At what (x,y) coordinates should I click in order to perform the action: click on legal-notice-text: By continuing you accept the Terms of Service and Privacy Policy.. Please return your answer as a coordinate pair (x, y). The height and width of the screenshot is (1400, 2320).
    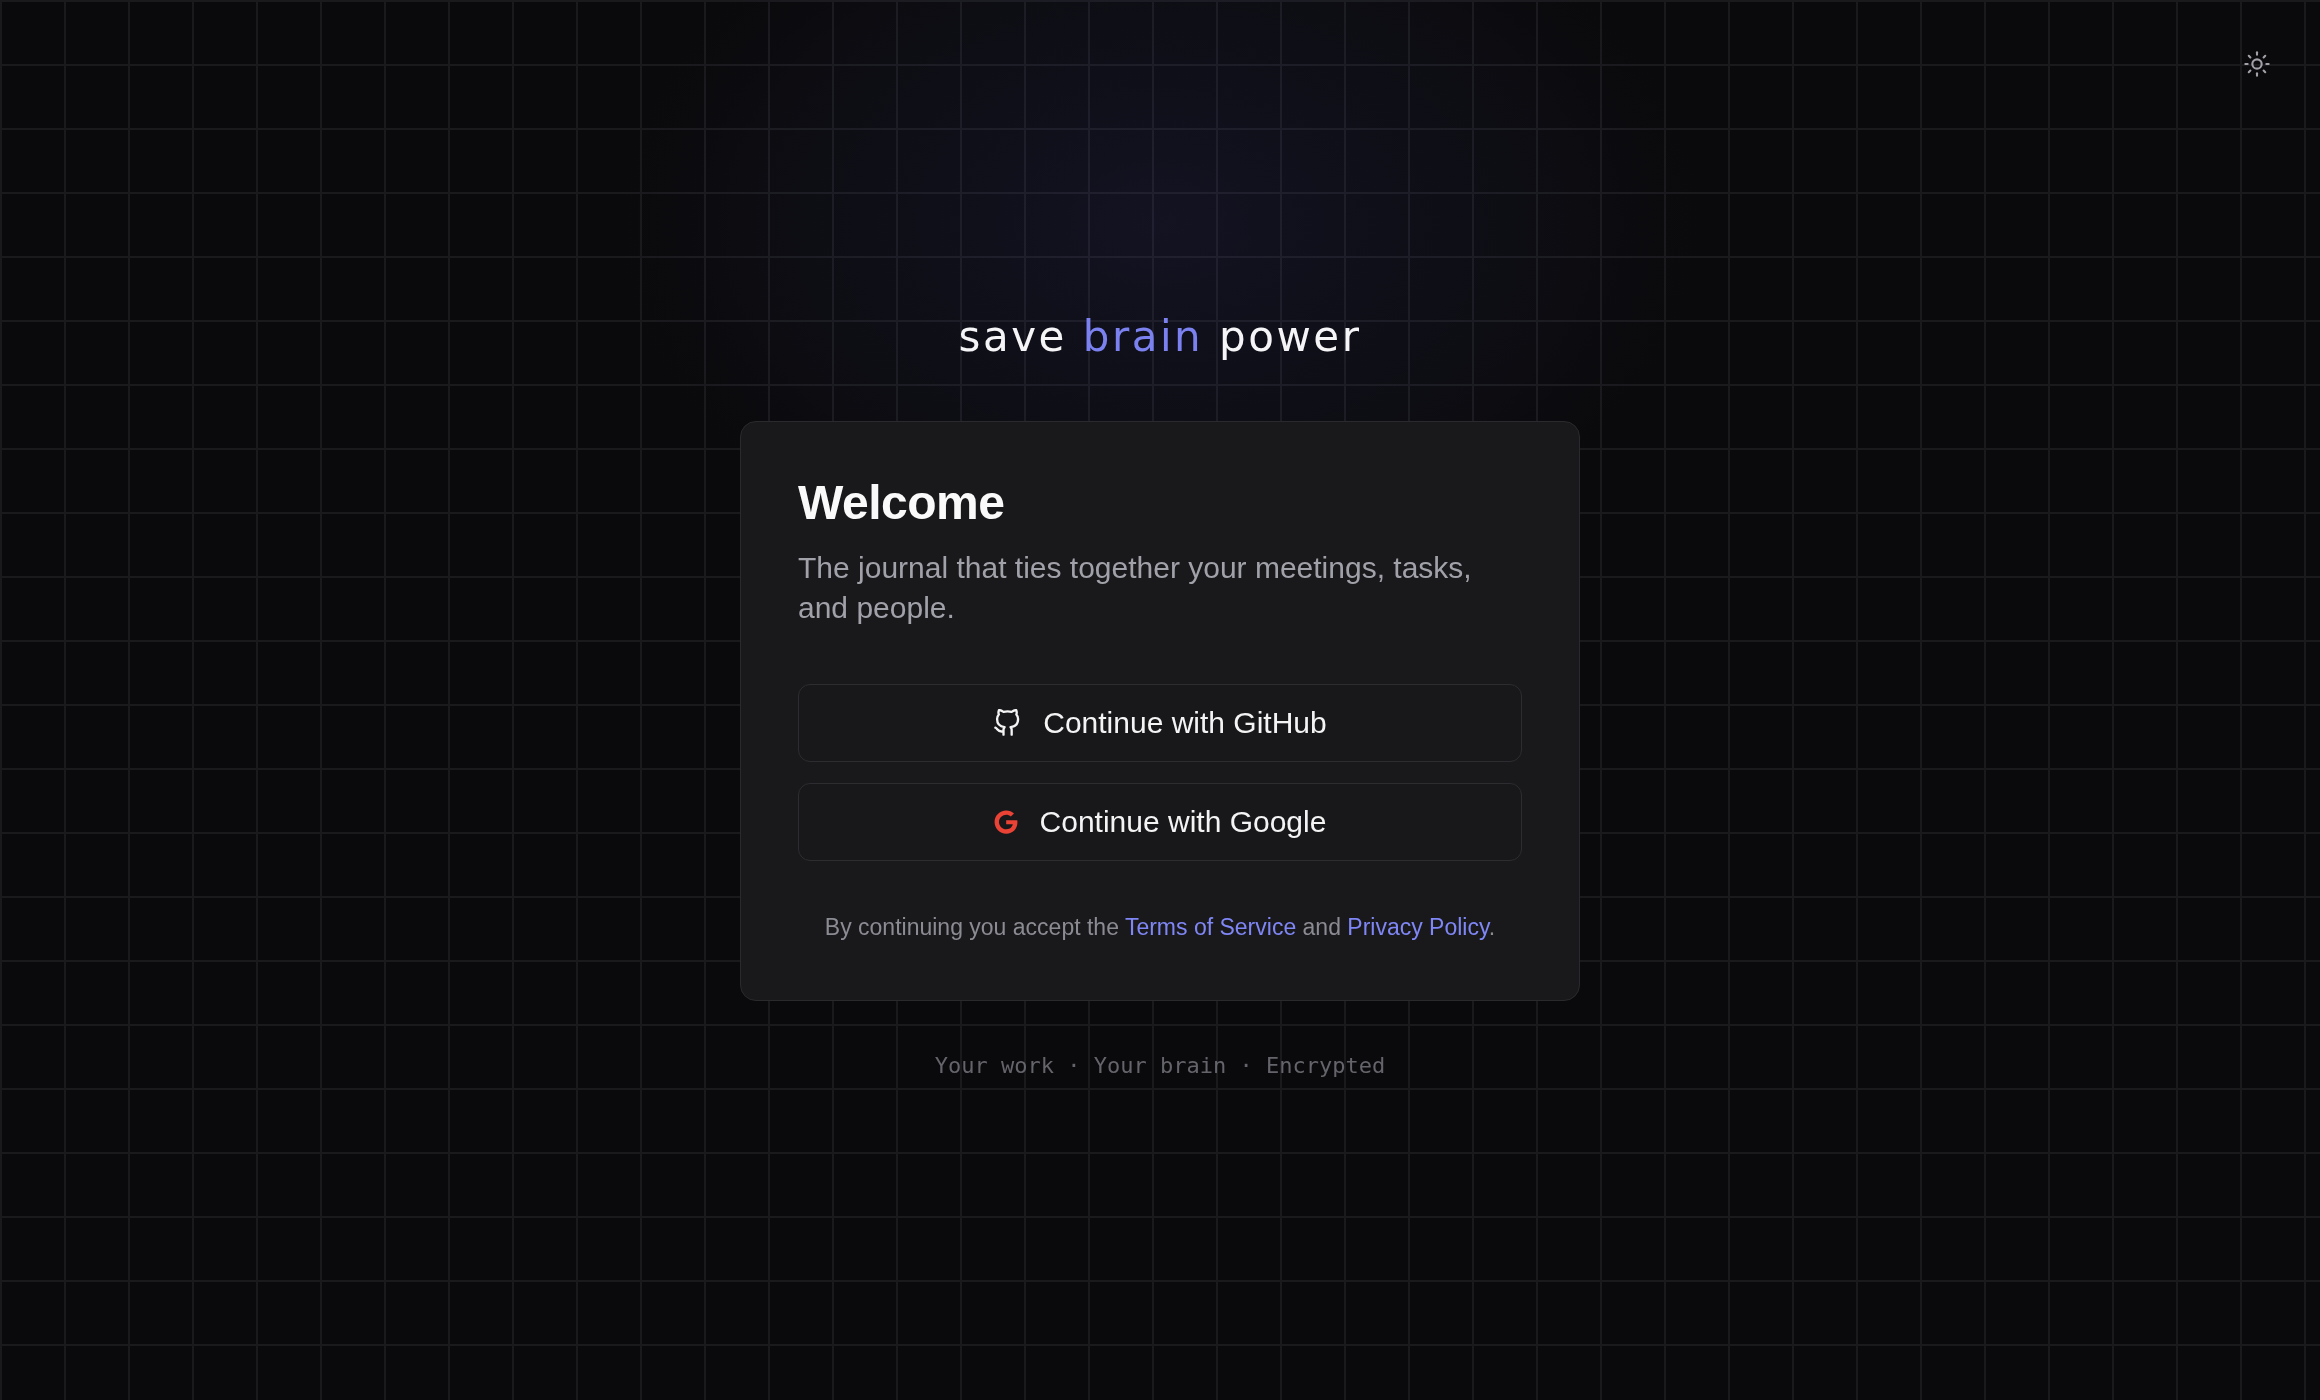
    Looking at the image, I should click on (1160, 927).